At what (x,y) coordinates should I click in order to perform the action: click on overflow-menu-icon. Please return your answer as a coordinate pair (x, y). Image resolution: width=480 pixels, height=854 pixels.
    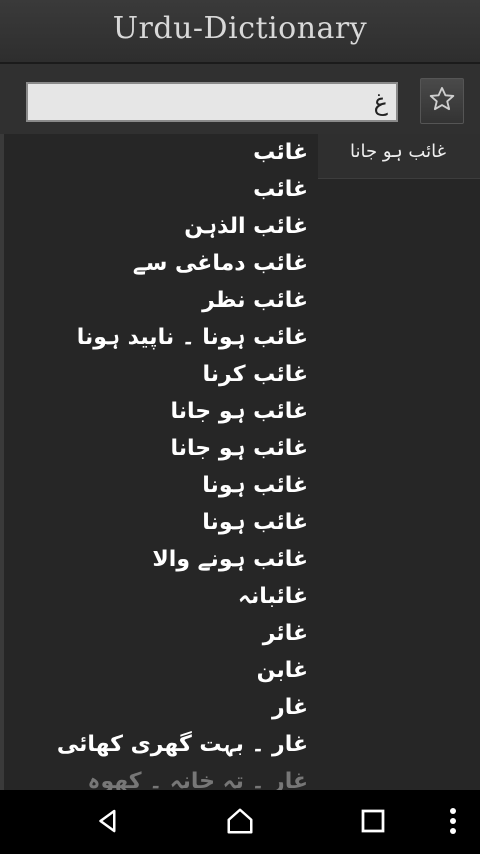
    Looking at the image, I should click on (453, 823).